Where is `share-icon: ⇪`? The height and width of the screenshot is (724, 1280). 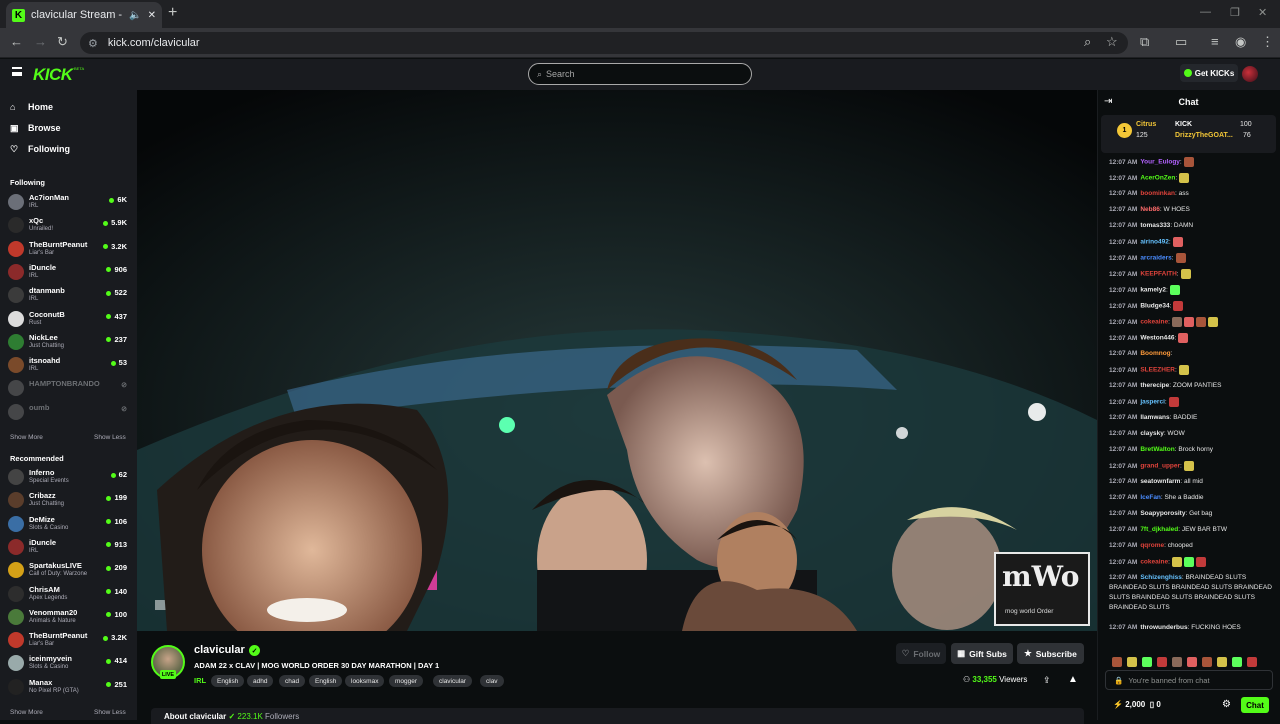
share-icon: ⇪ is located at coordinates (1047, 680).